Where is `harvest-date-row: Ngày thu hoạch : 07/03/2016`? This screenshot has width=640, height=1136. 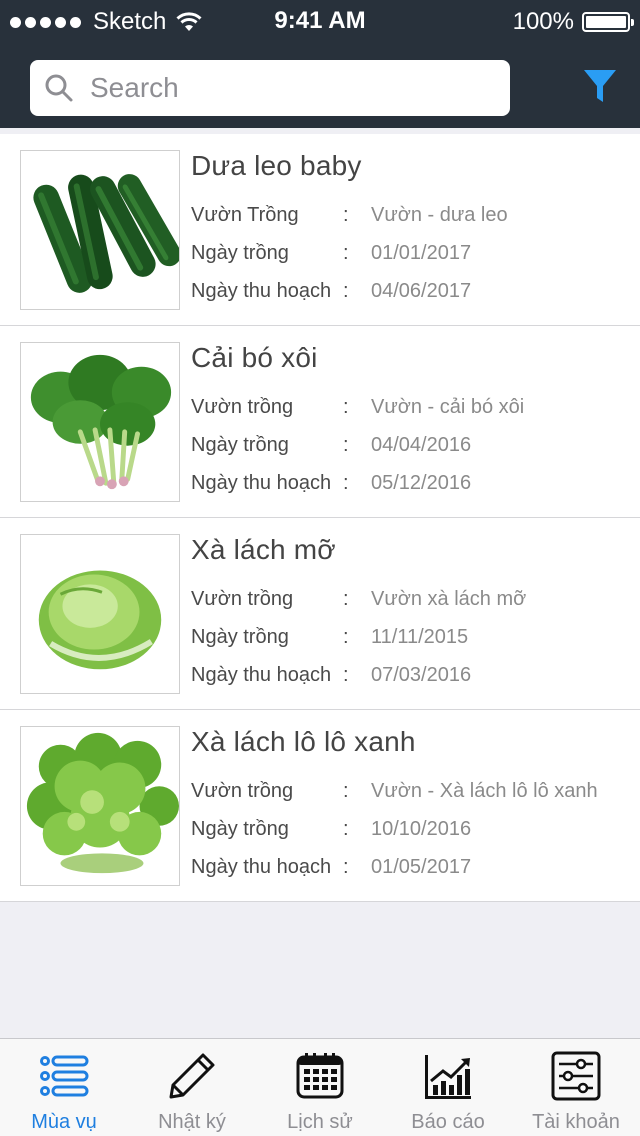 harvest-date-row: Ngày thu hoạch : 07/03/2016 is located at coordinates (411, 675).